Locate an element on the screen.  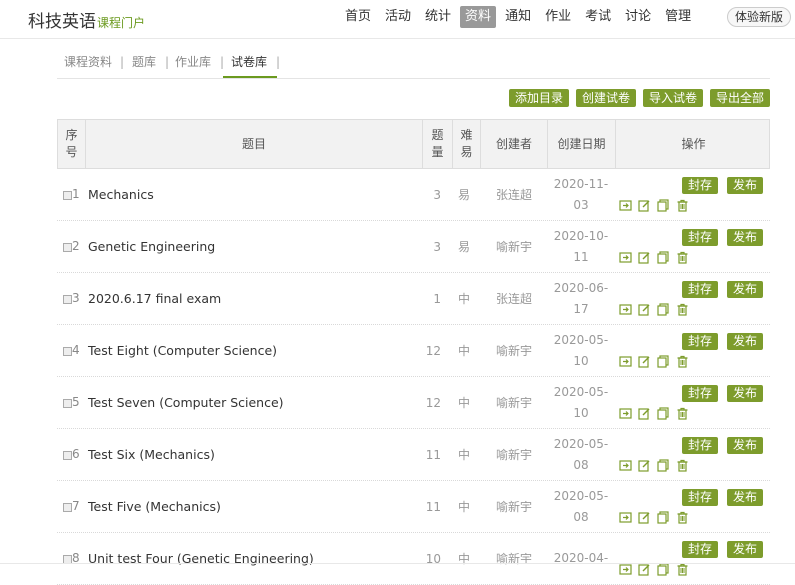
action-button-2: 导入试卷 is located at coordinates (672, 98).